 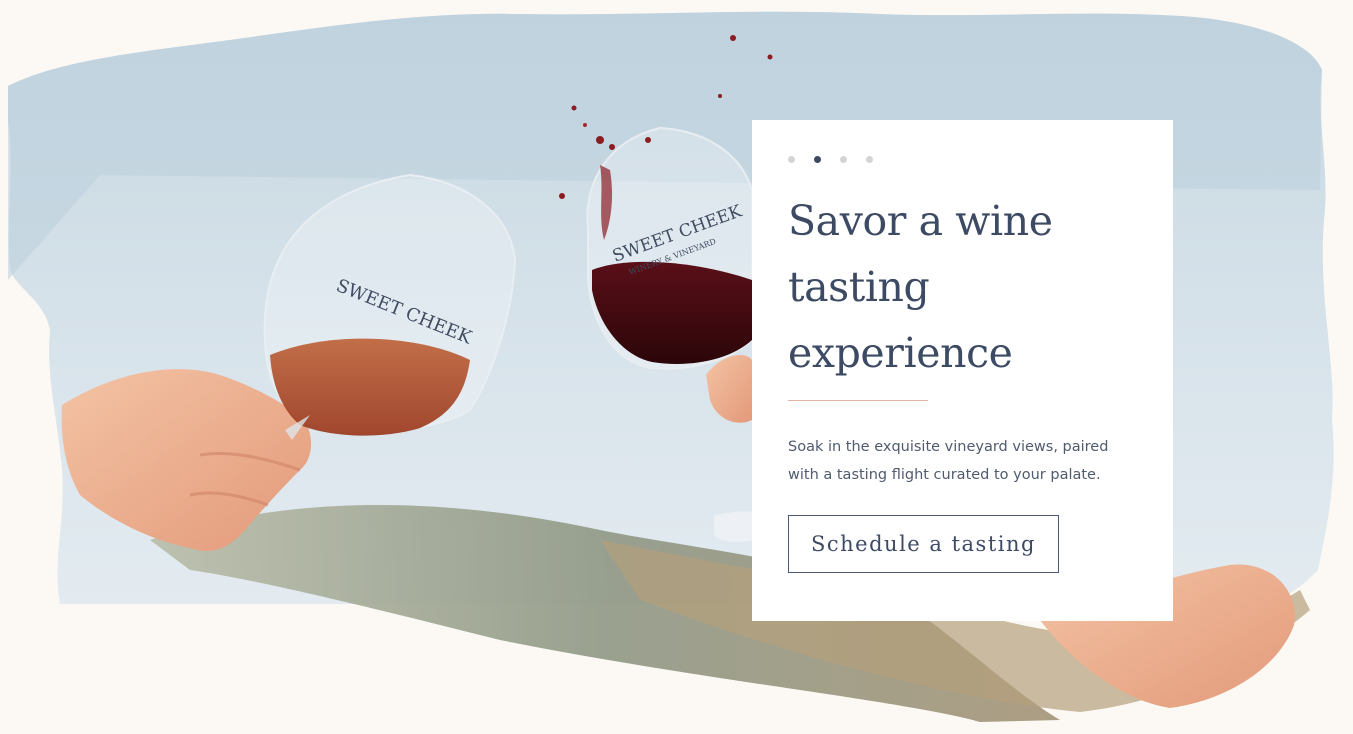 I want to click on headline-divider, so click(x=858, y=400).